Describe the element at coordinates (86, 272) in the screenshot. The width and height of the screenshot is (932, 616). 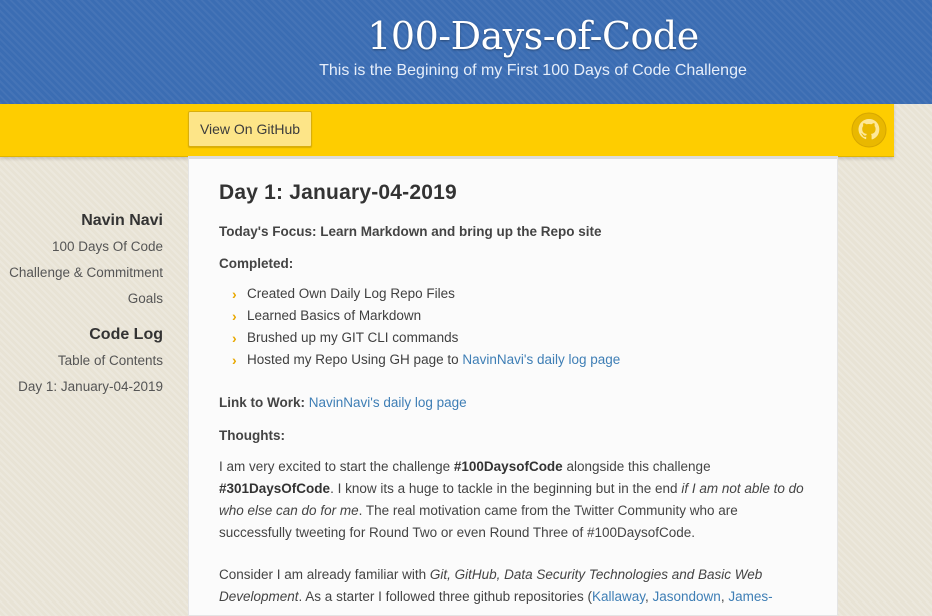
I see `sidebar-item-challenge: Challenge & Commitment` at that location.